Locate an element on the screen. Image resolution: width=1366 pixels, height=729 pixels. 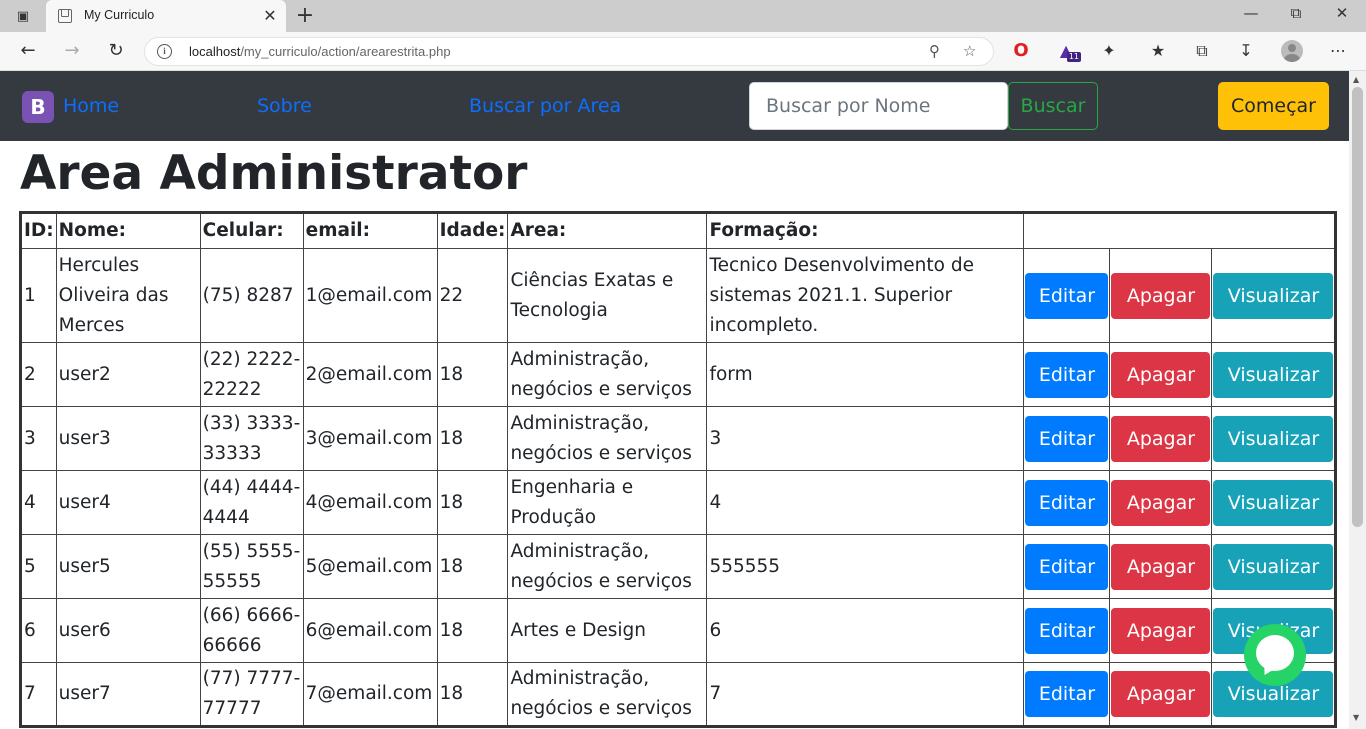
opera-extension-icon: O is located at coordinates (1021, 51).